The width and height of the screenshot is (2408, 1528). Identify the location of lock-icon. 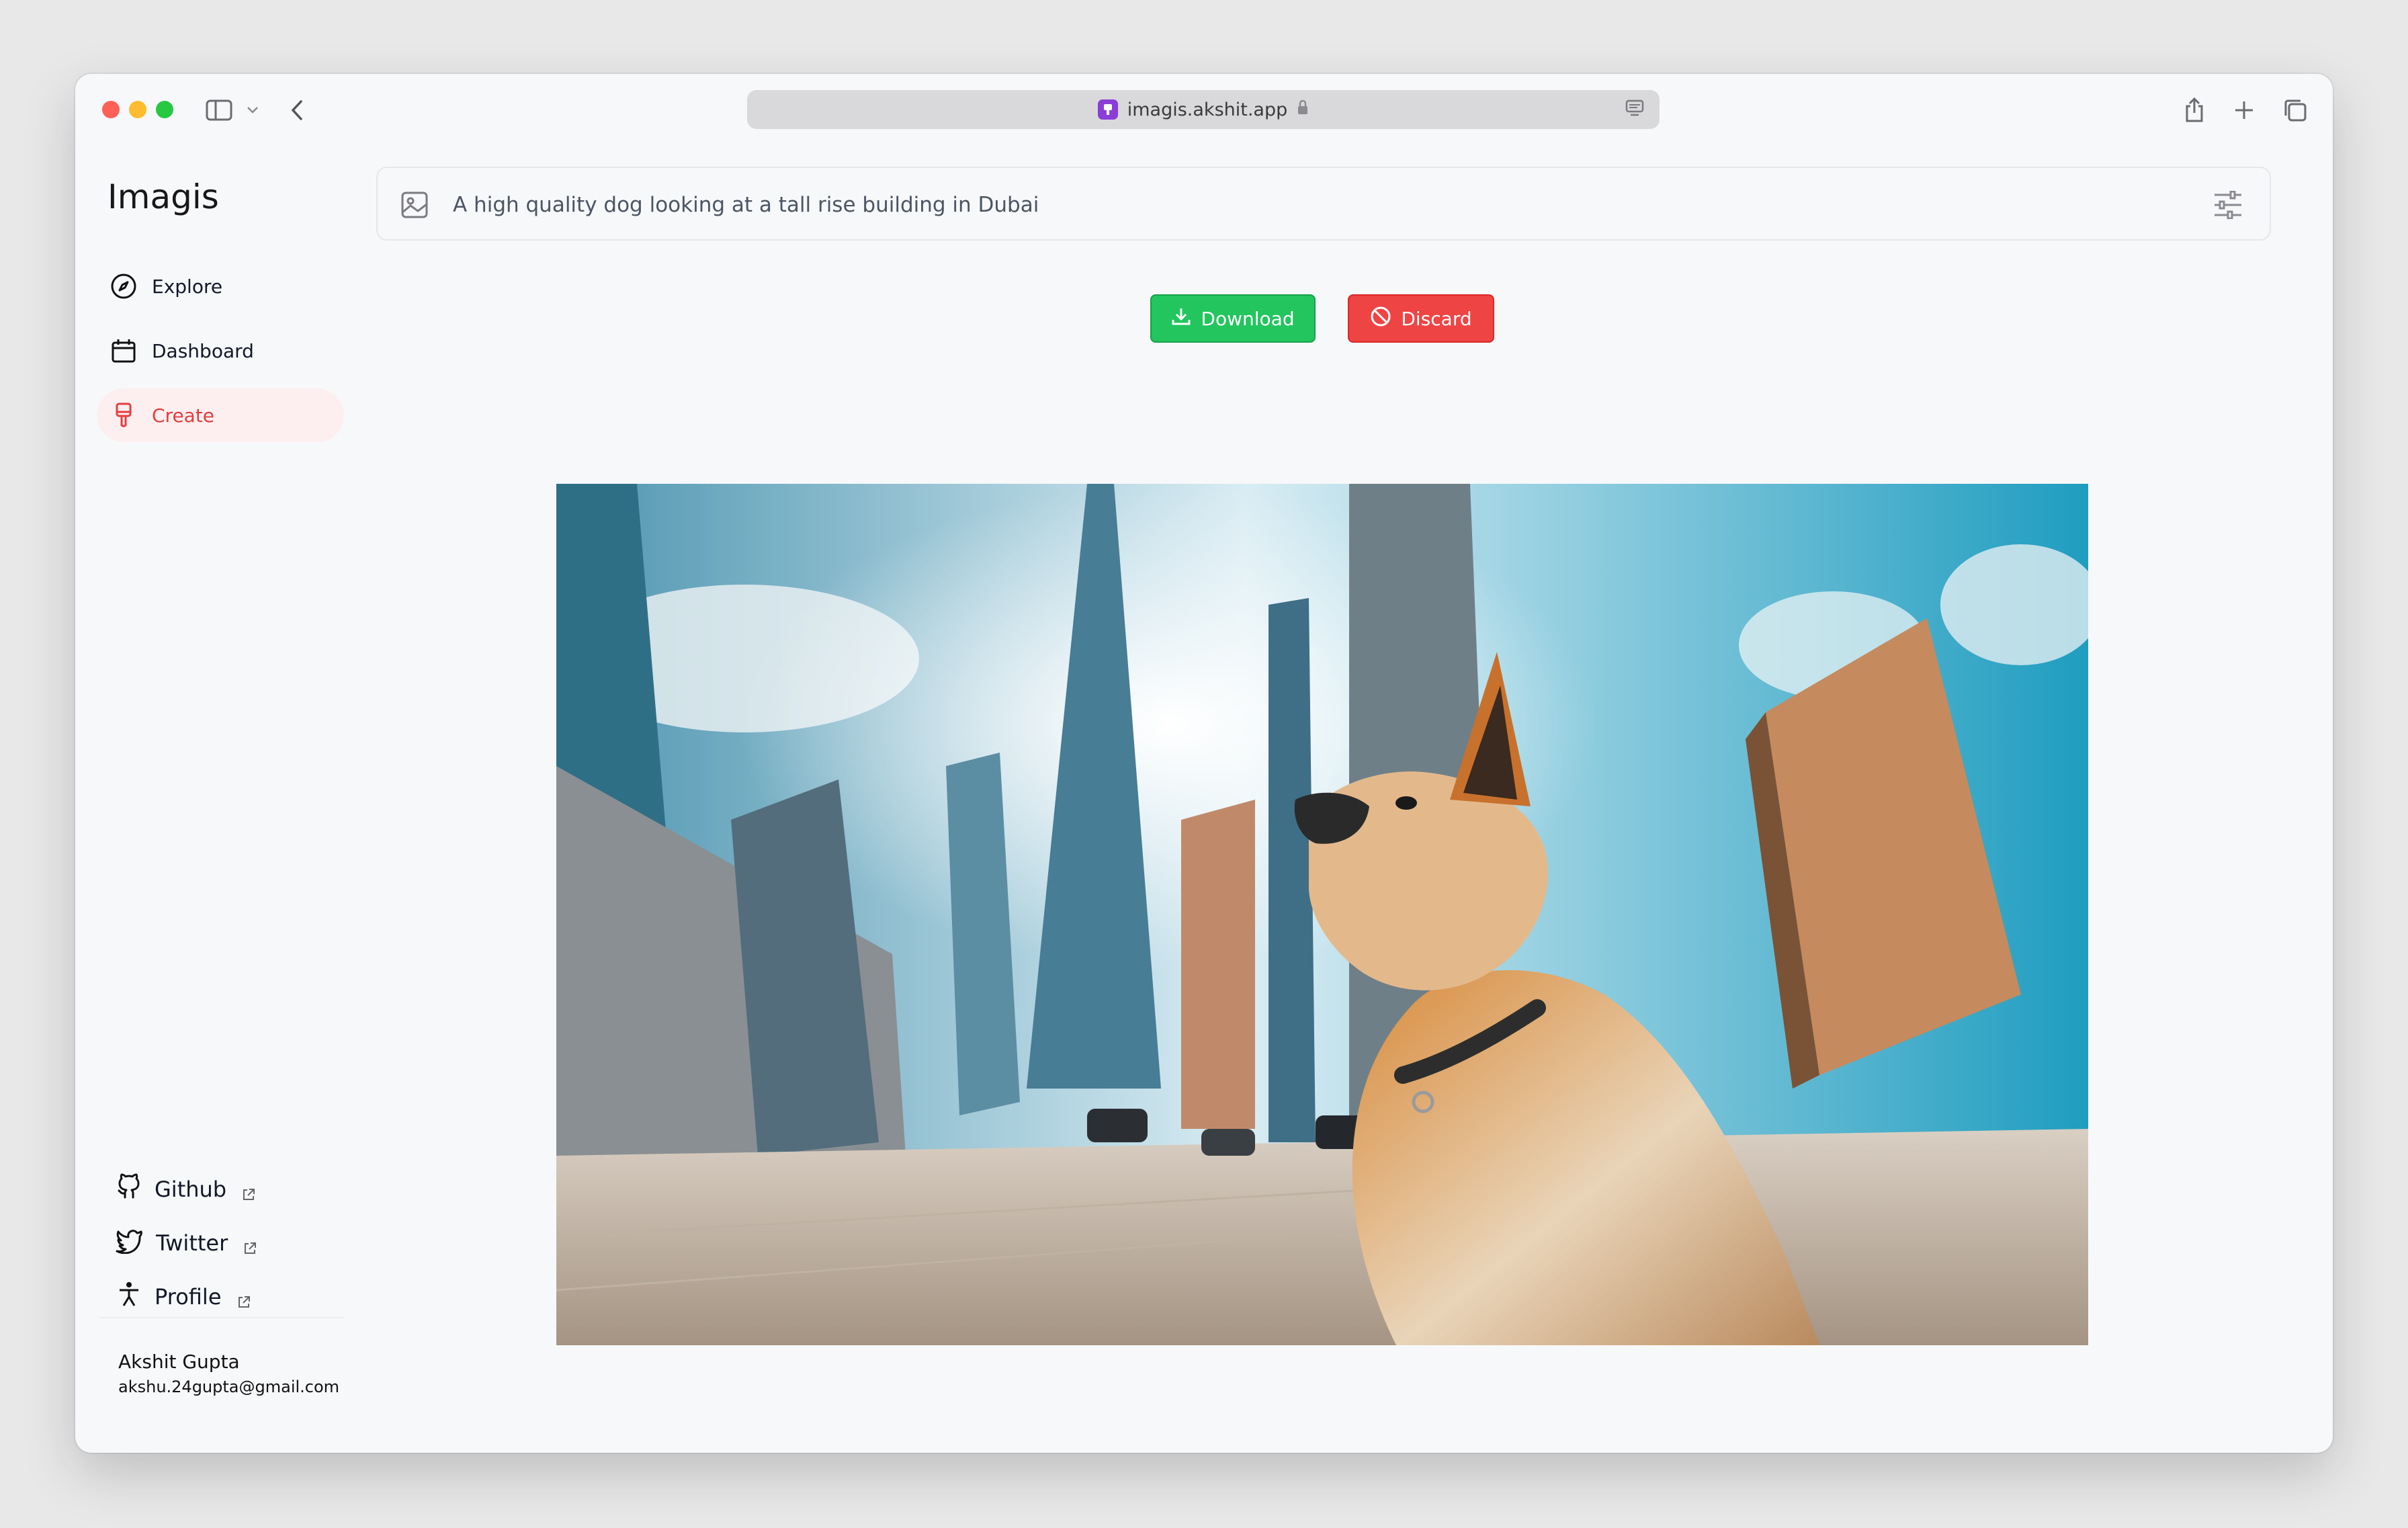
(1303, 110).